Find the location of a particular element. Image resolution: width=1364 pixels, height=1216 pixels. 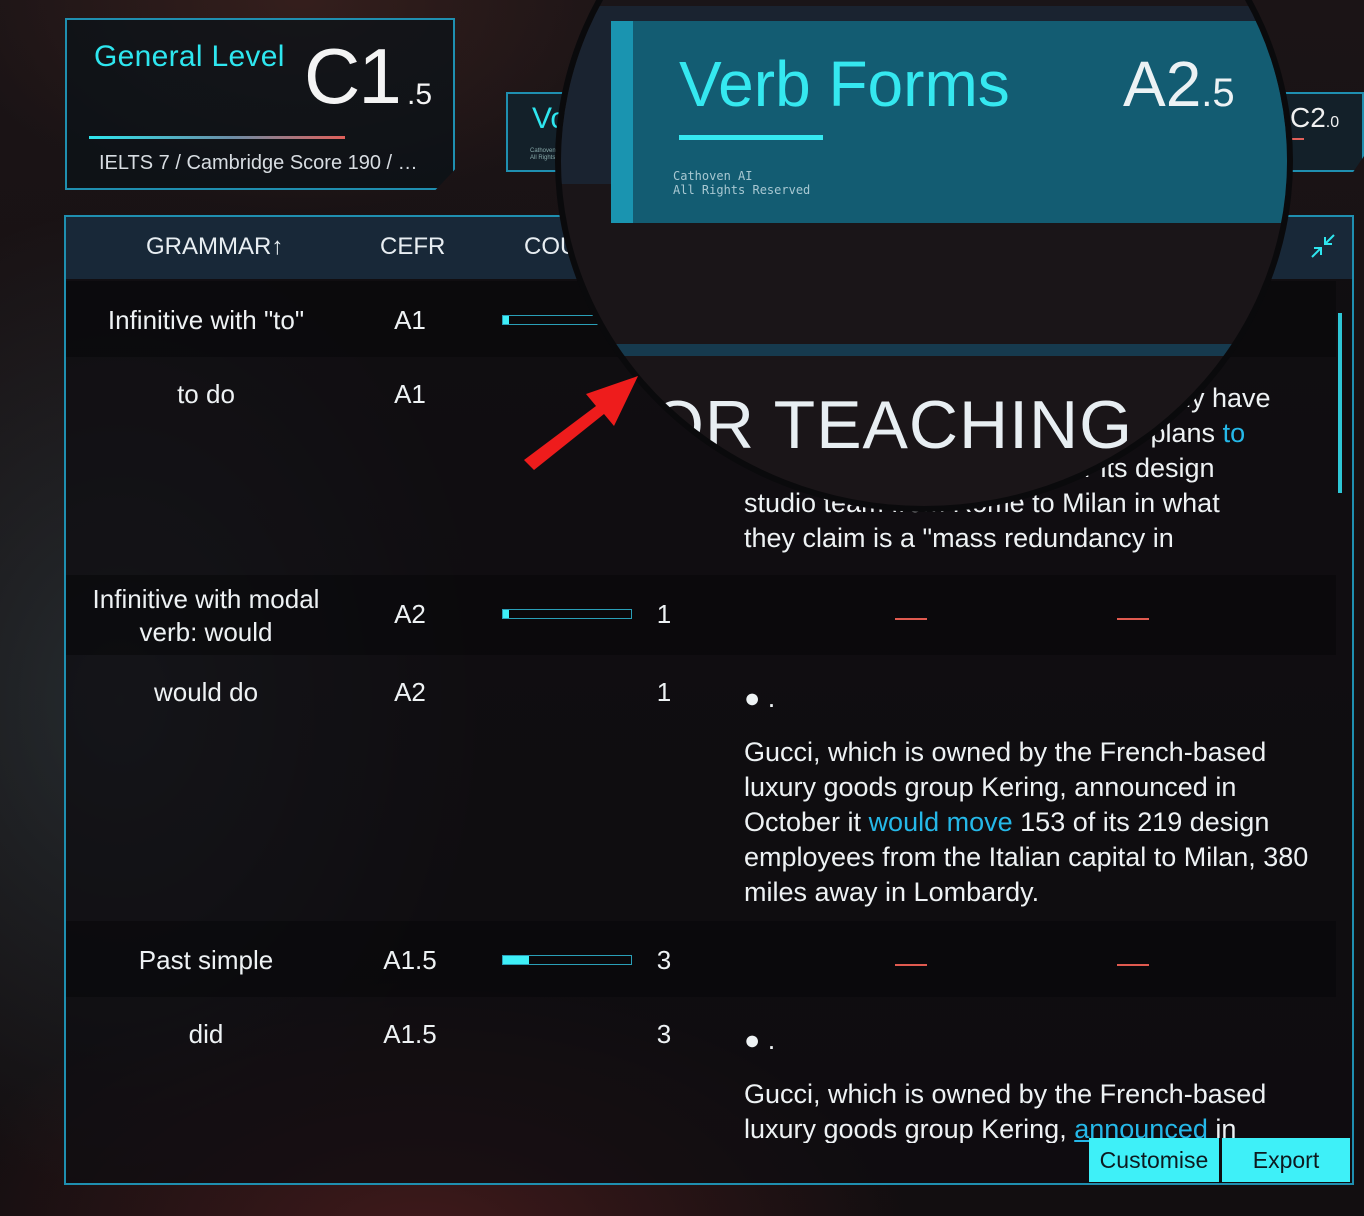

grammar-cell: did is located at coordinates (206, 1034).